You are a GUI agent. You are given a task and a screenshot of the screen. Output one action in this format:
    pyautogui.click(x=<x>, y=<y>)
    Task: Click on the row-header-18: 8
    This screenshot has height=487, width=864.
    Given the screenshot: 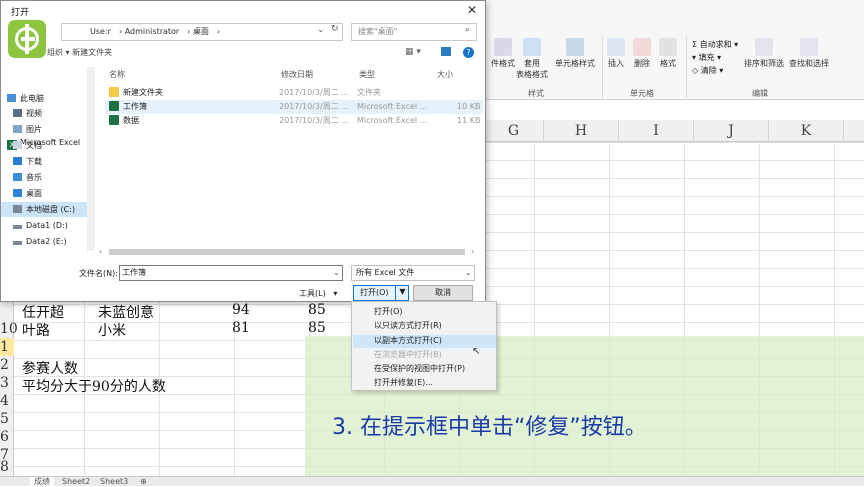 What is the action you would take?
    pyautogui.click(x=7, y=466)
    